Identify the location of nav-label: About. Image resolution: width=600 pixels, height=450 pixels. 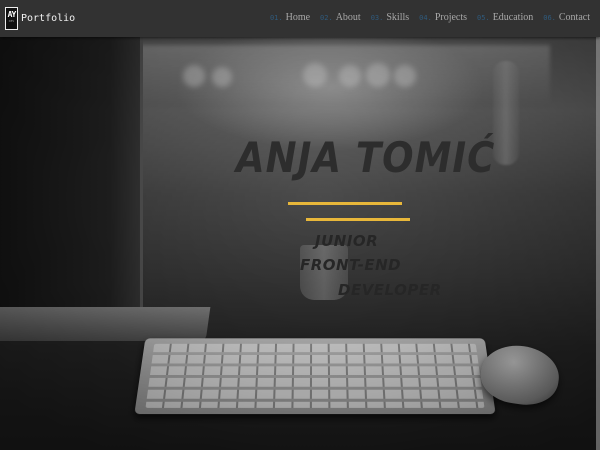
(348, 17).